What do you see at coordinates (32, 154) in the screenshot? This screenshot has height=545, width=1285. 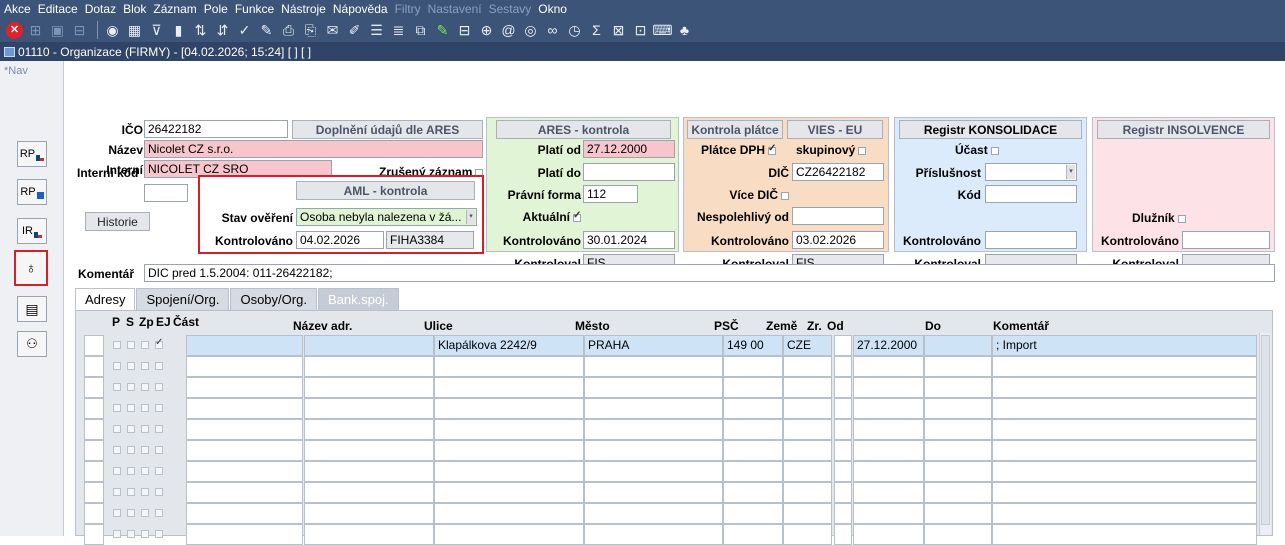 I see `rp-button-1: RP` at bounding box center [32, 154].